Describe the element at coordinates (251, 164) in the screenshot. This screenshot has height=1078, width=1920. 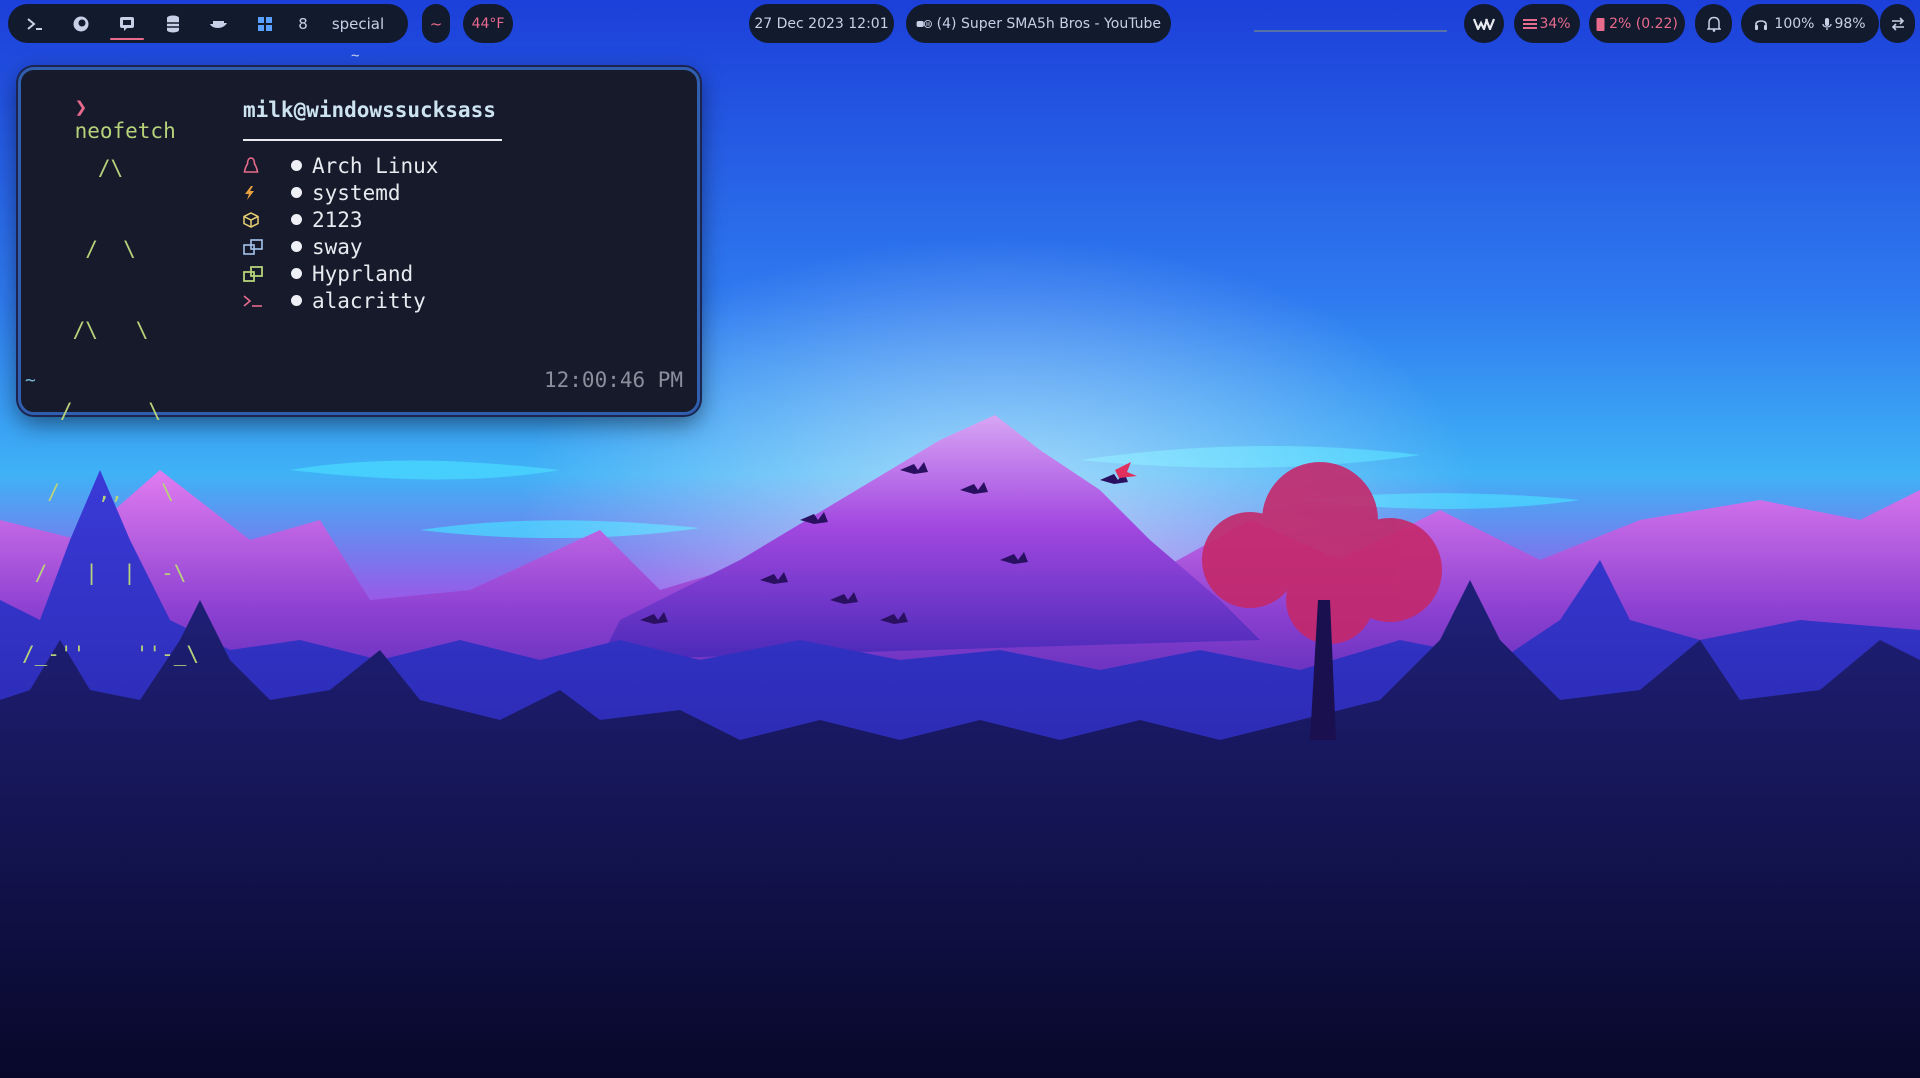
I see `linux-penguin-icon` at that location.